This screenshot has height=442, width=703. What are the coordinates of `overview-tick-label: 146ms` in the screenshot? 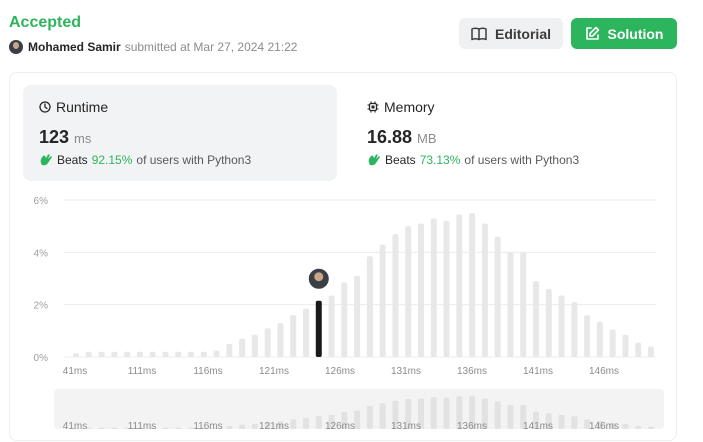 It's located at (604, 426).